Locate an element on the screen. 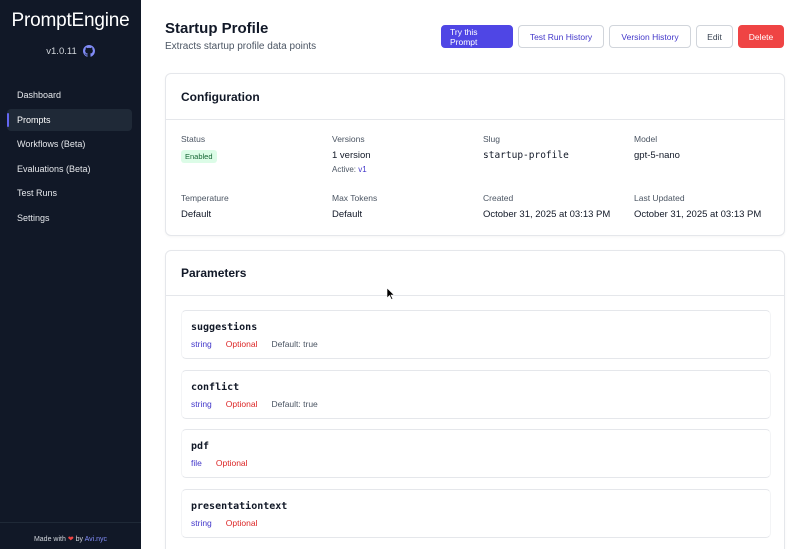  versions-label: Versions is located at coordinates (348, 139).